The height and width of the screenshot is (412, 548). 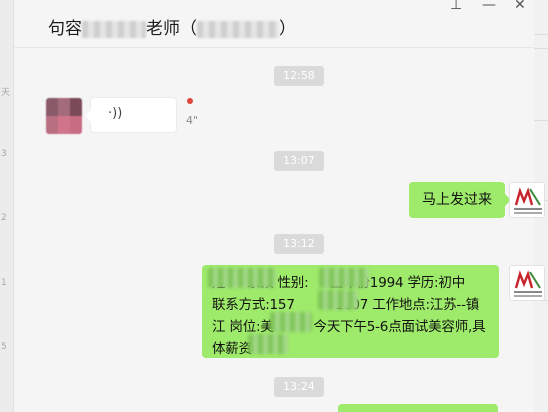 What do you see at coordinates (4, 347) in the screenshot?
I see `list-edge-label: 5` at bounding box center [4, 347].